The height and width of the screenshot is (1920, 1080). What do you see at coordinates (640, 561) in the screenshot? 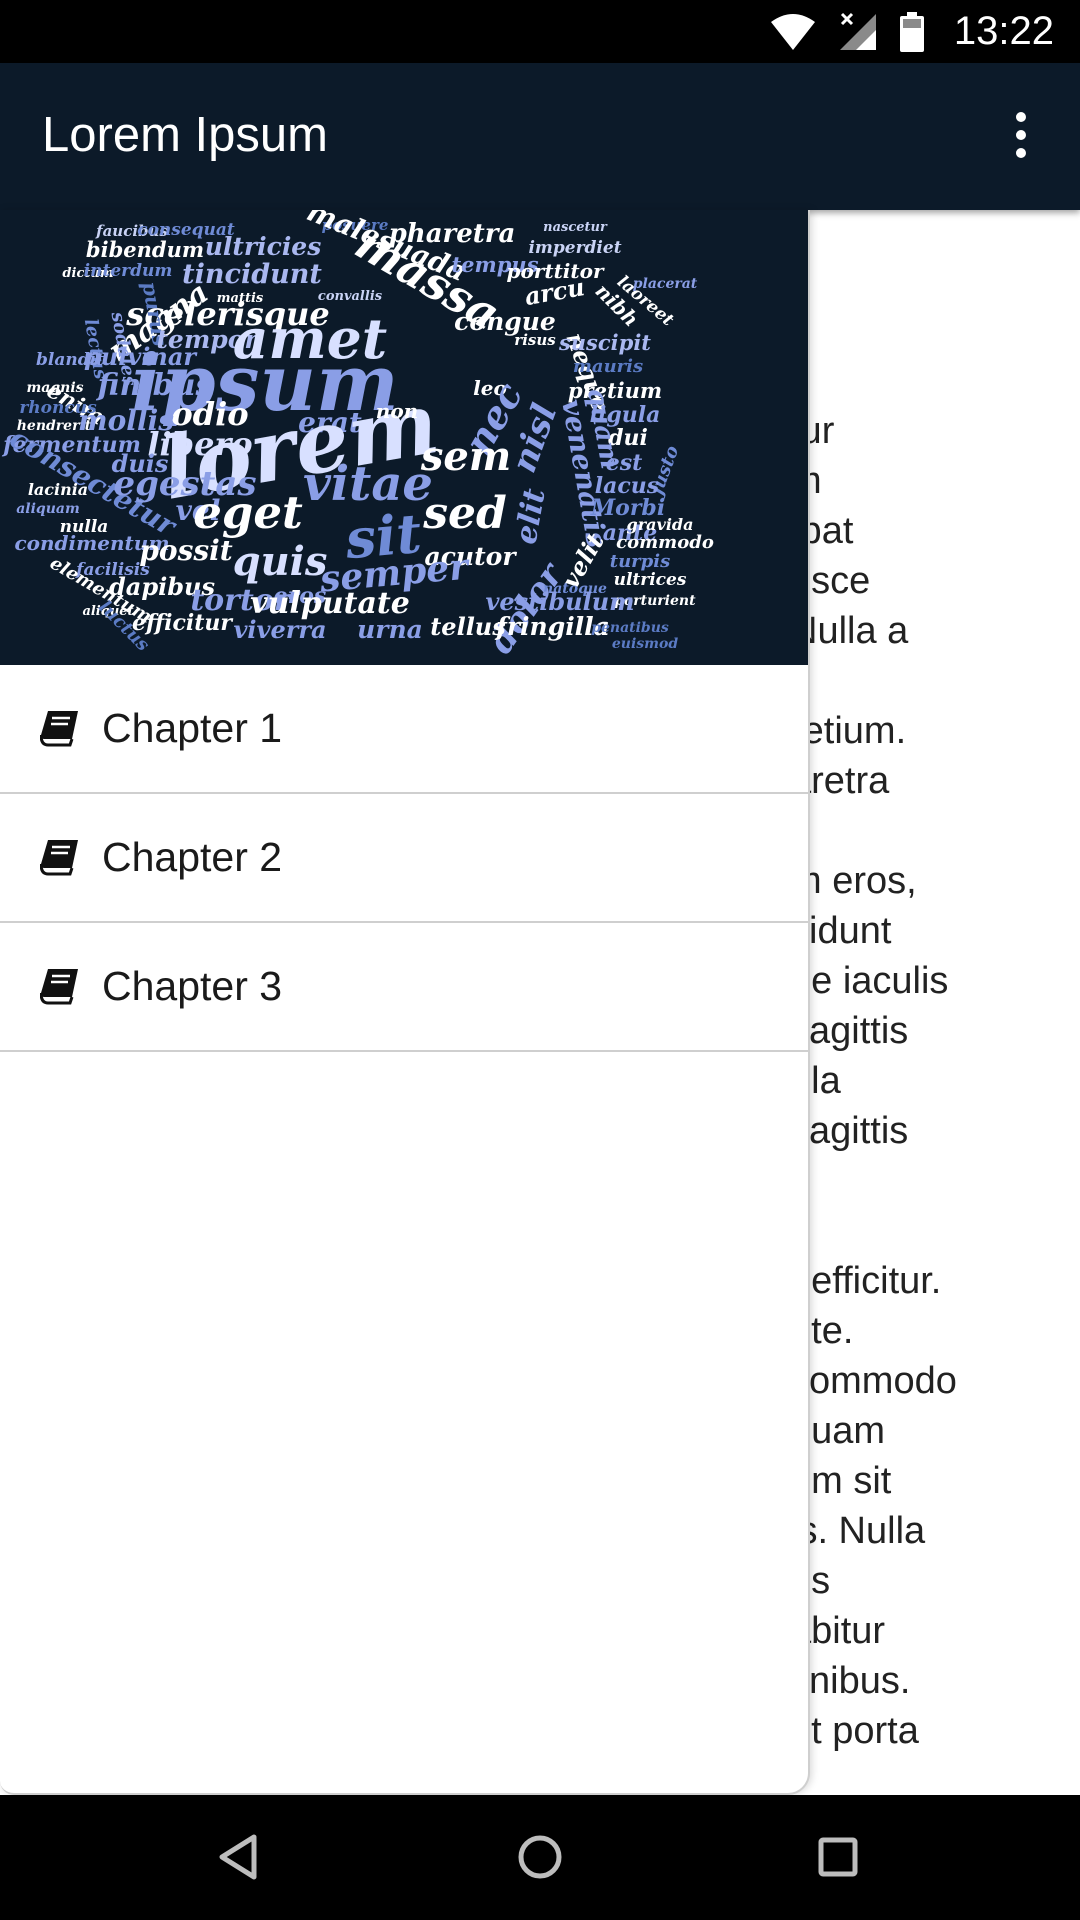
I see `word-cloud-word: turpis` at bounding box center [640, 561].